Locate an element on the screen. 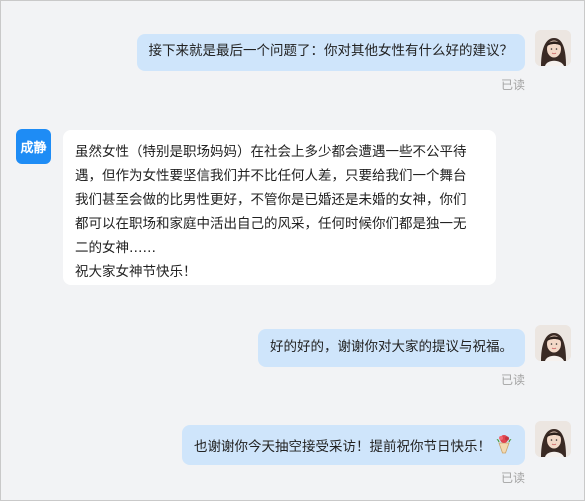  bouquet-emoji is located at coordinates (504, 447).